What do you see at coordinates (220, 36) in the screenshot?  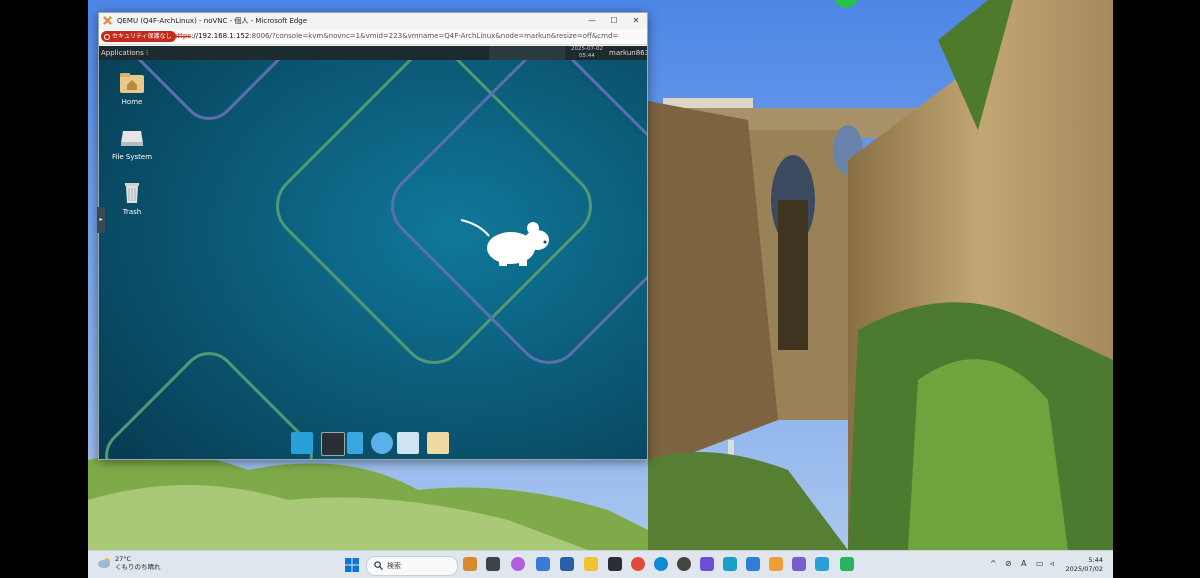 I see `url-host: ://192.168.1.152` at bounding box center [220, 36].